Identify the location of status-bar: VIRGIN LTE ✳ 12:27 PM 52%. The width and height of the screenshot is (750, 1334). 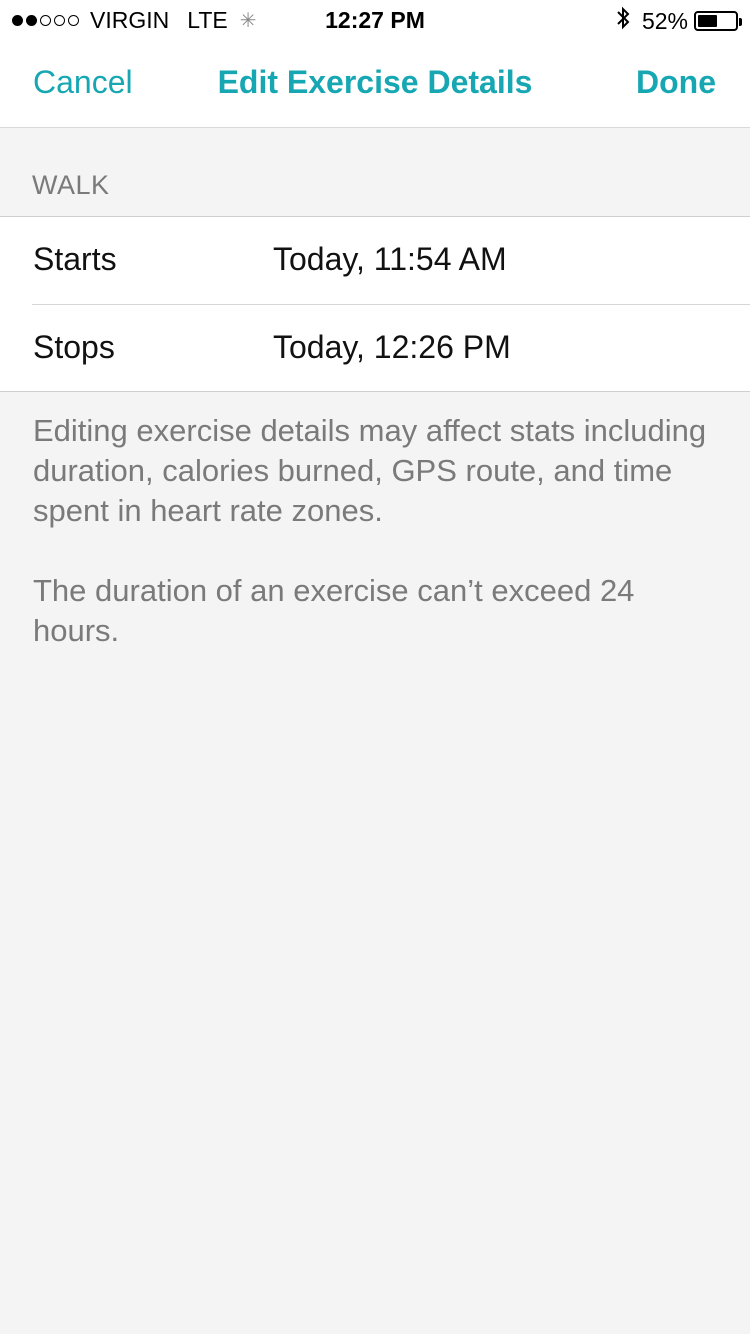
(375, 20).